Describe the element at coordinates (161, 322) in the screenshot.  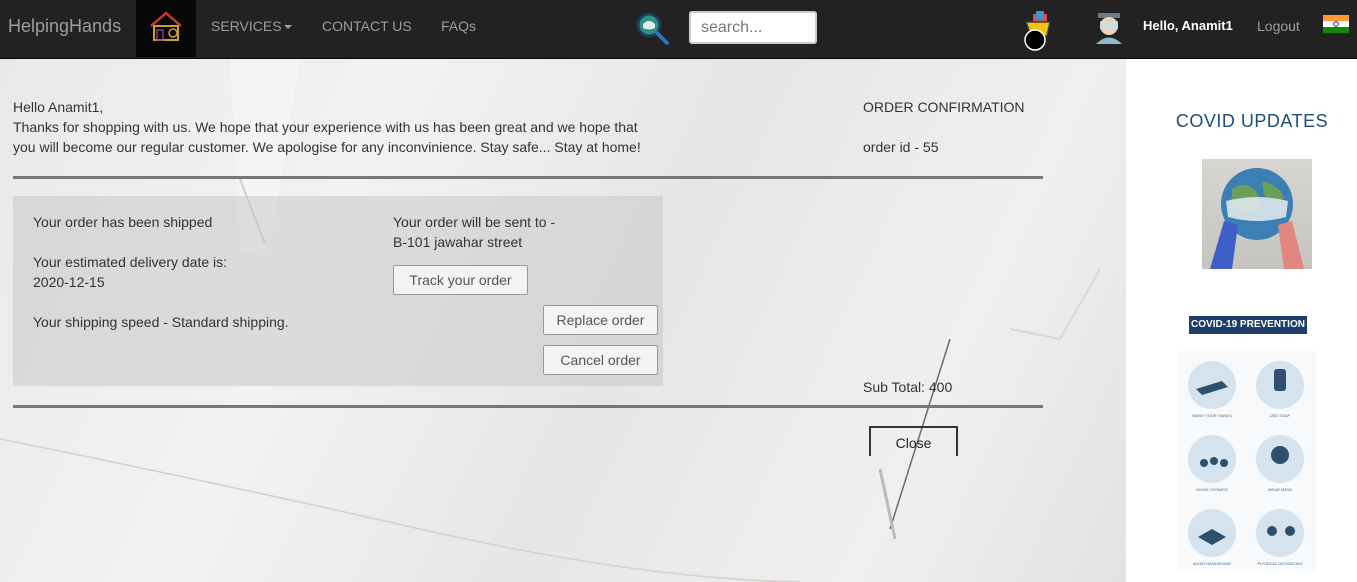
I see `shipping-speed: Your shipping speed - Standard shipping.` at that location.